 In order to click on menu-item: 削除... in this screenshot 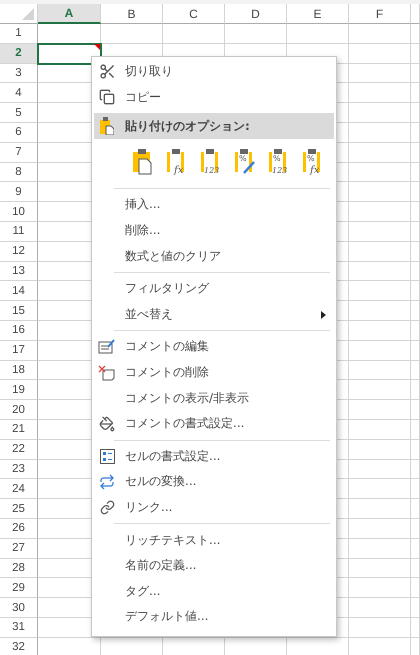, I will do `click(214, 231)`.